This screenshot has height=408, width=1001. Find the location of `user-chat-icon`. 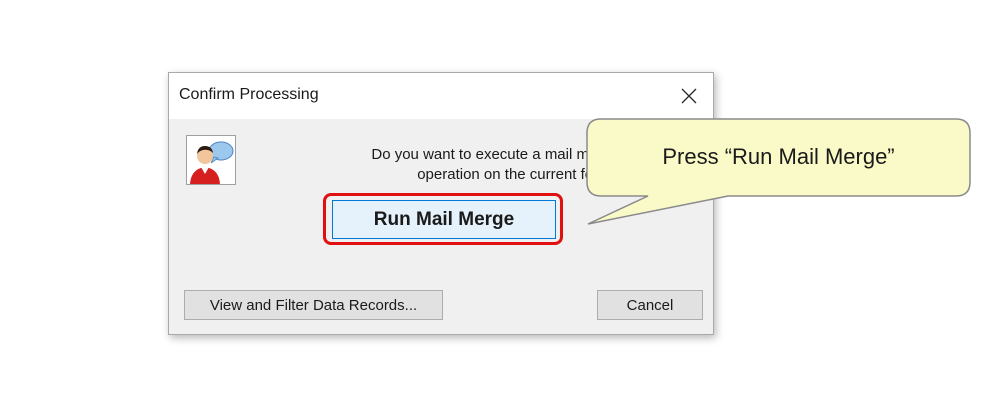

user-chat-icon is located at coordinates (211, 160).